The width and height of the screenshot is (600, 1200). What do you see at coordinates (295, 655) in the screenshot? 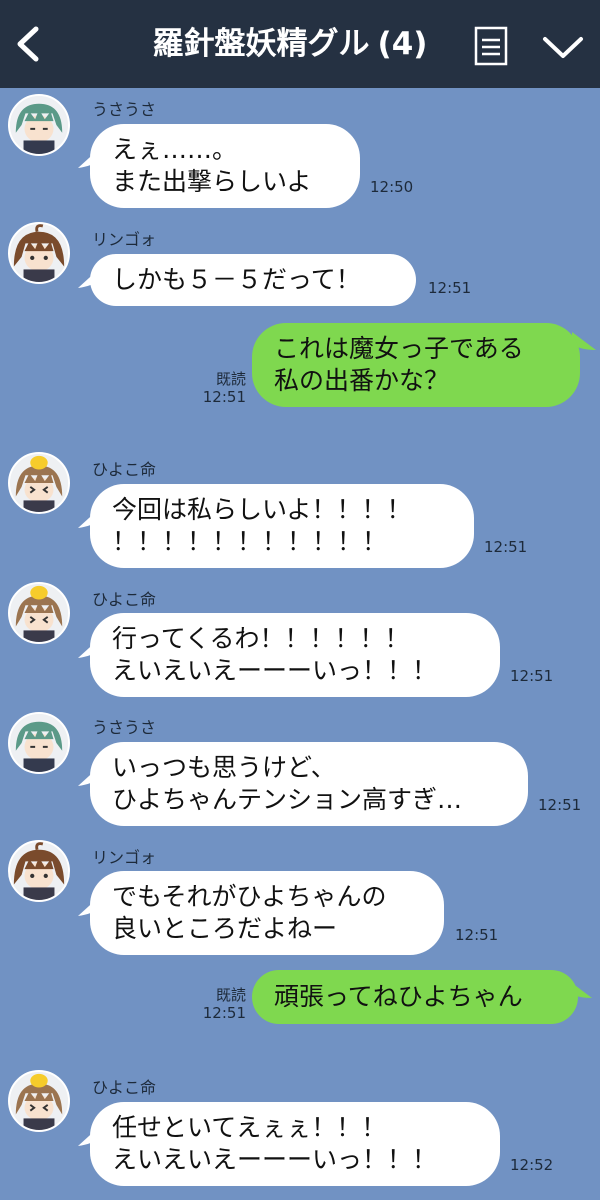
I see `message-bubble: 行ってくるわ！！！！！！ えいえいえーーーいっ！！！` at bounding box center [295, 655].